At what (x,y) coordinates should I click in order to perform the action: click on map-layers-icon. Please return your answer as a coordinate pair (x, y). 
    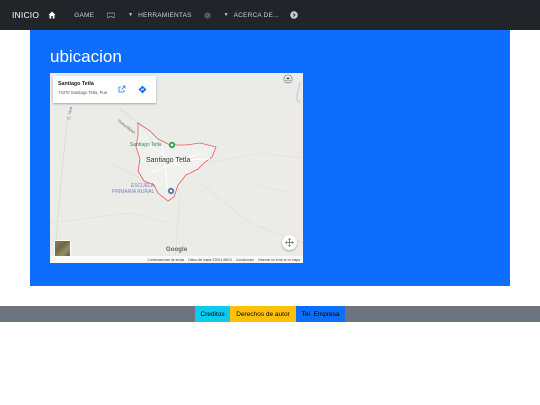
    Looking at the image, I should click on (287, 79).